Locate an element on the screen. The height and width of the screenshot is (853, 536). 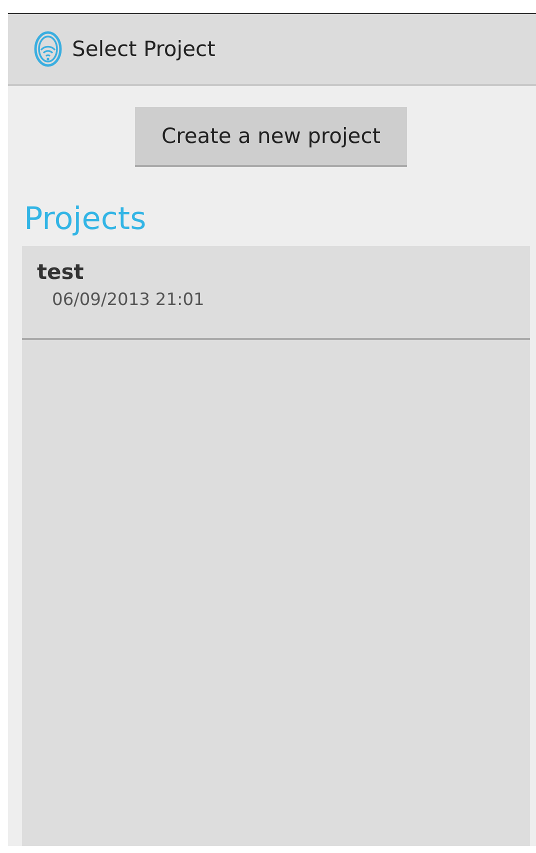
project-name: test is located at coordinates (61, 272).